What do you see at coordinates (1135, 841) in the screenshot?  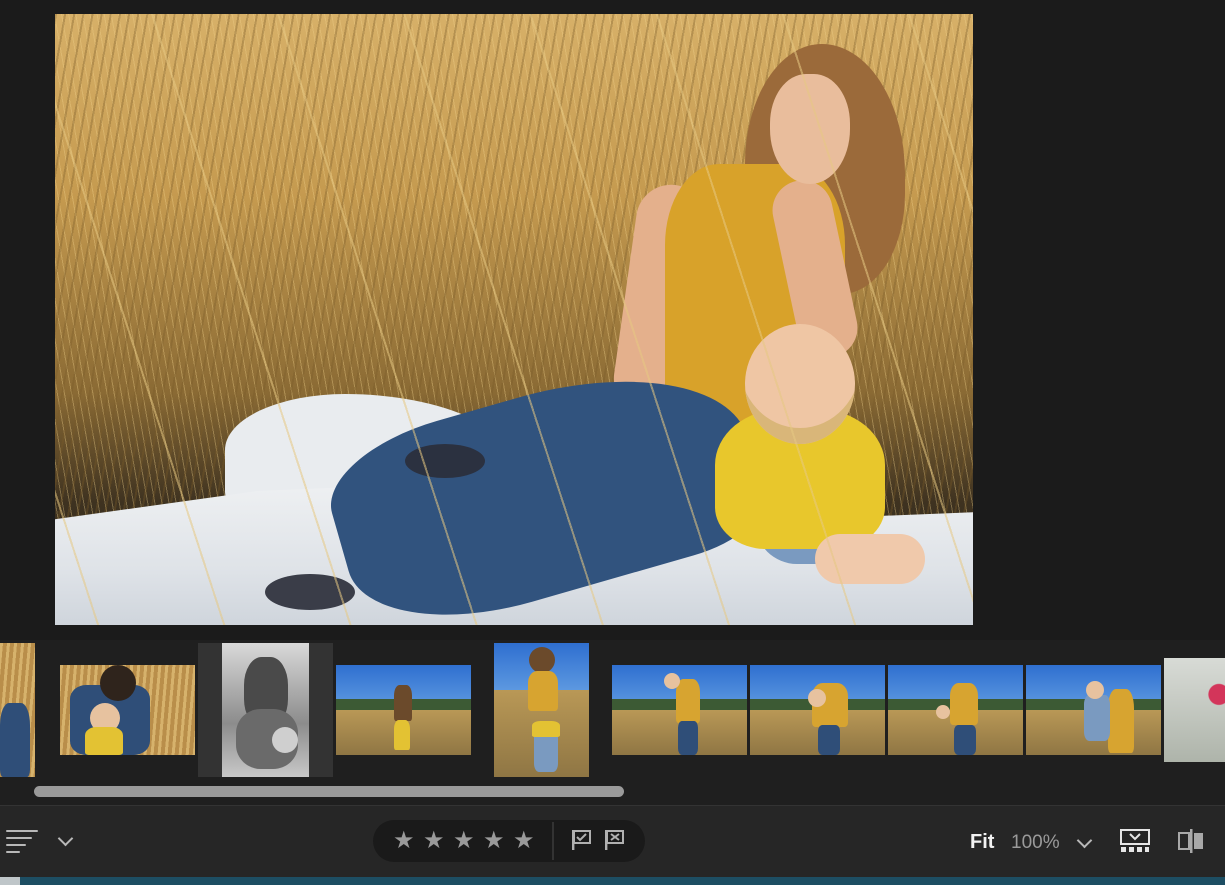 I see `filmstrip-toggle-icon` at bounding box center [1135, 841].